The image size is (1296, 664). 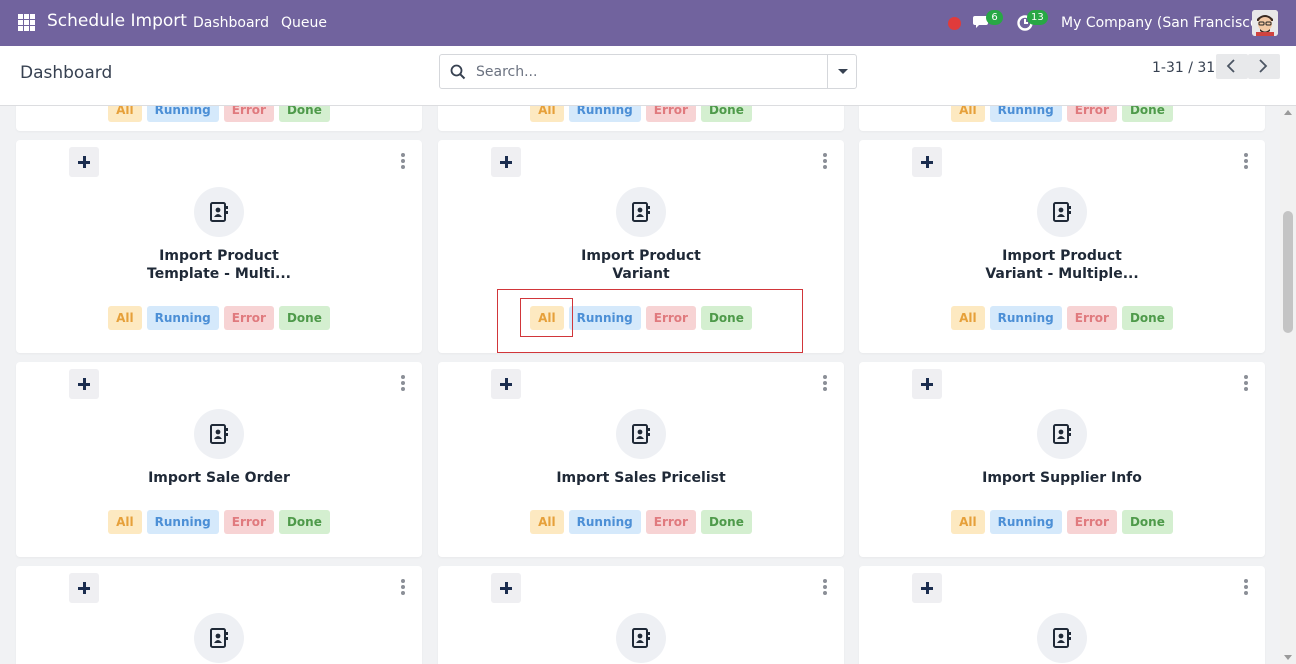 I want to click on vertical-scrollbar, so click(x=1288, y=385).